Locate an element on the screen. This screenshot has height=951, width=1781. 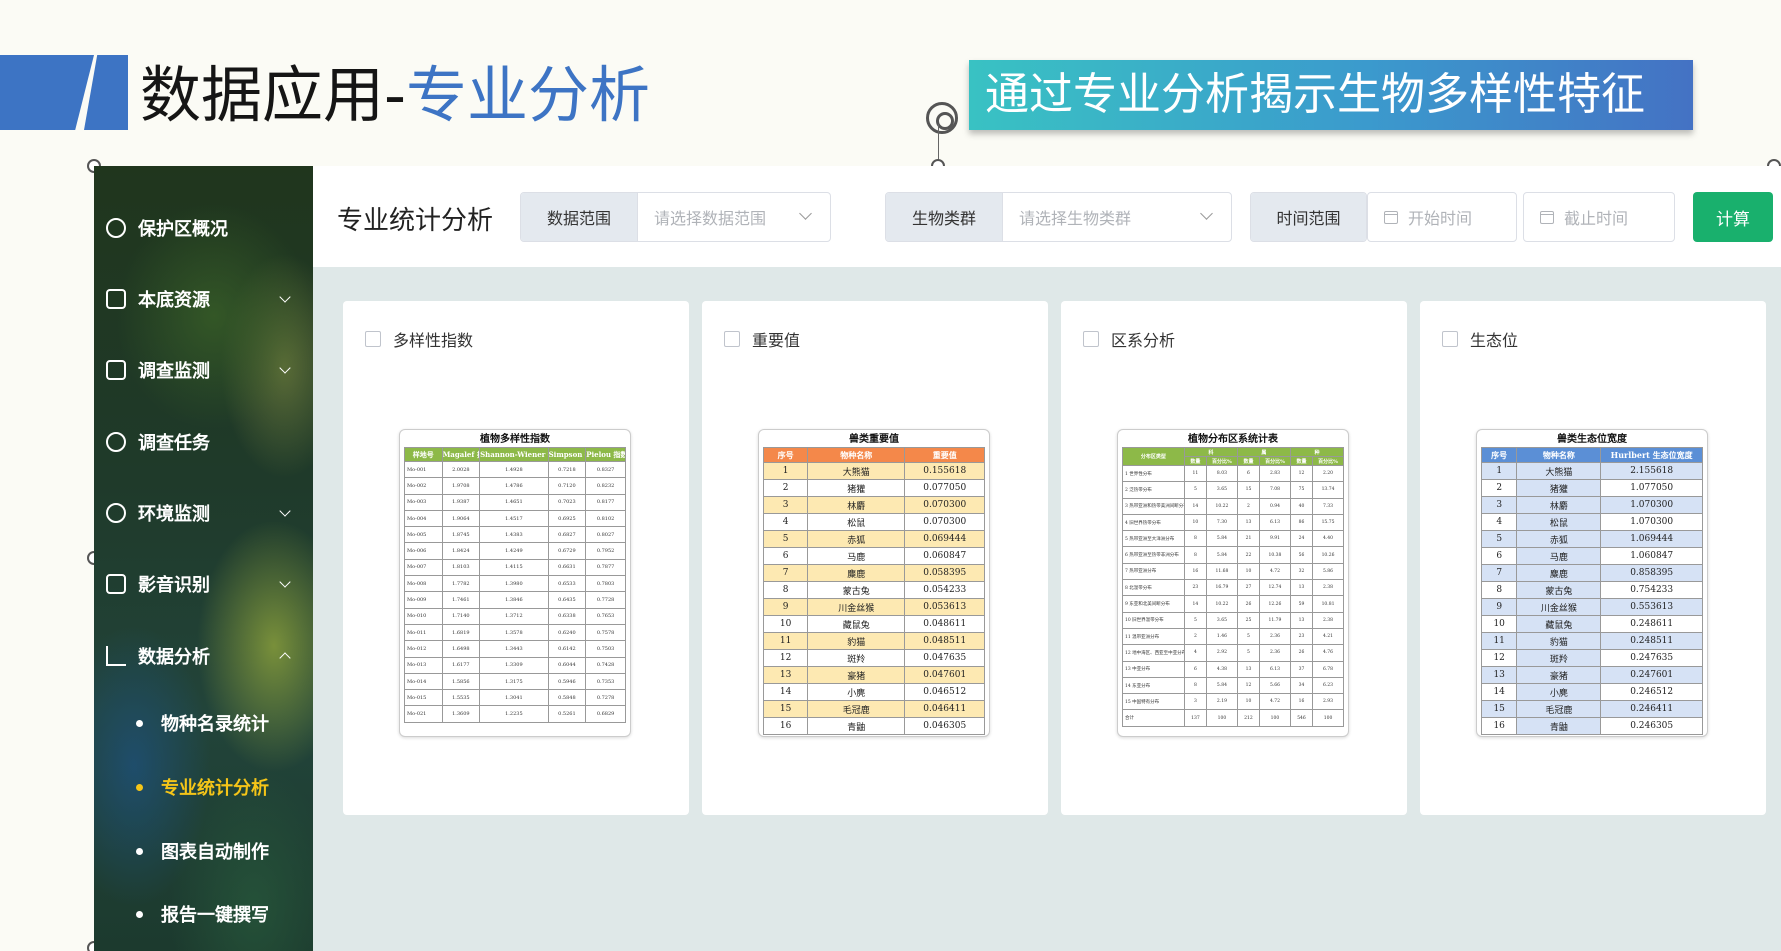
table-cell: 0.047635 is located at coordinates (944, 658).